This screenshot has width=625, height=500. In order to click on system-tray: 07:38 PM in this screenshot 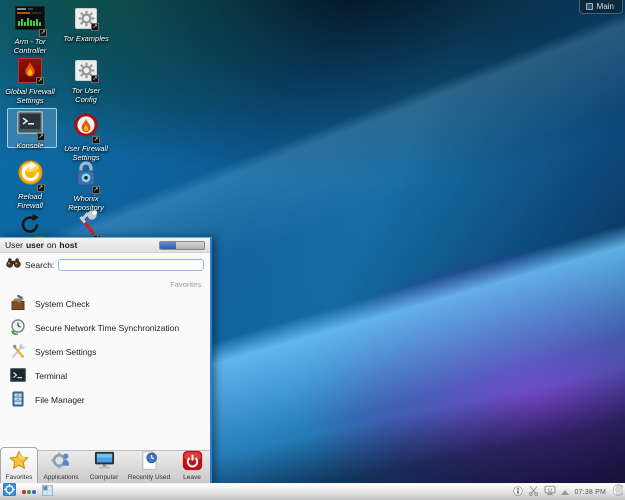, I will do `click(569, 491)`.